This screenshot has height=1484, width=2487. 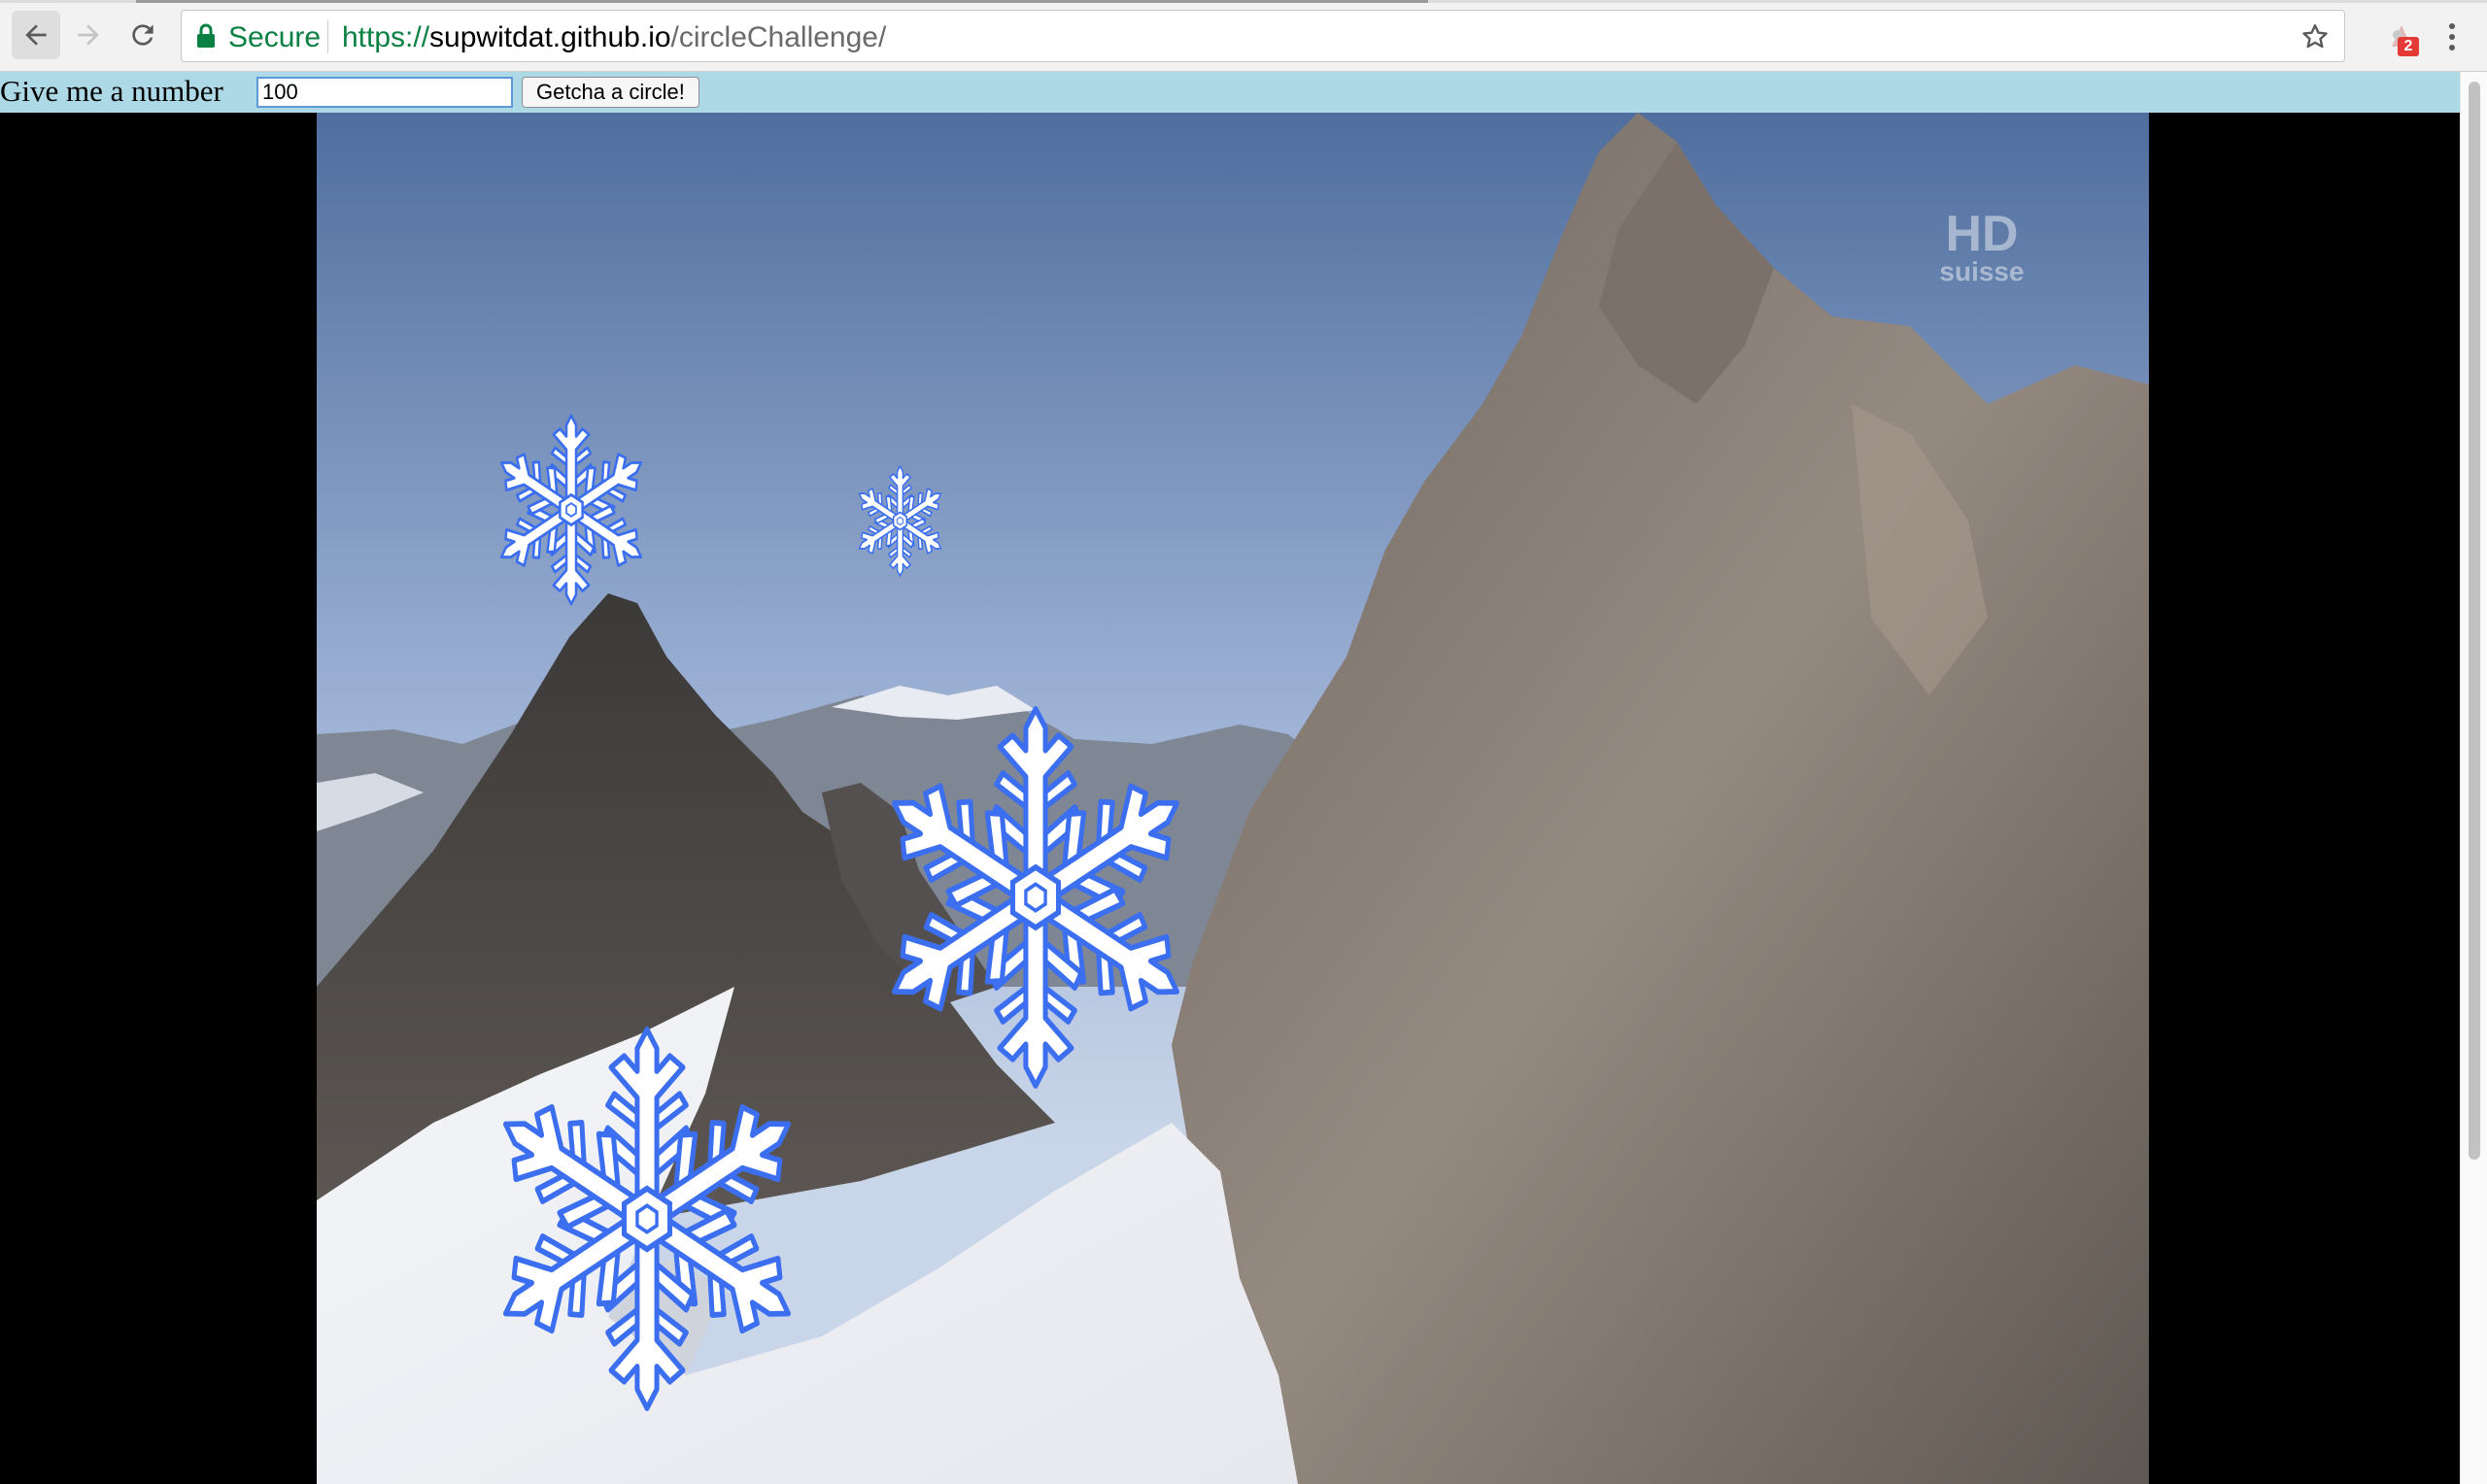 I want to click on channel-watermark: HD suisse, so click(x=1982, y=246).